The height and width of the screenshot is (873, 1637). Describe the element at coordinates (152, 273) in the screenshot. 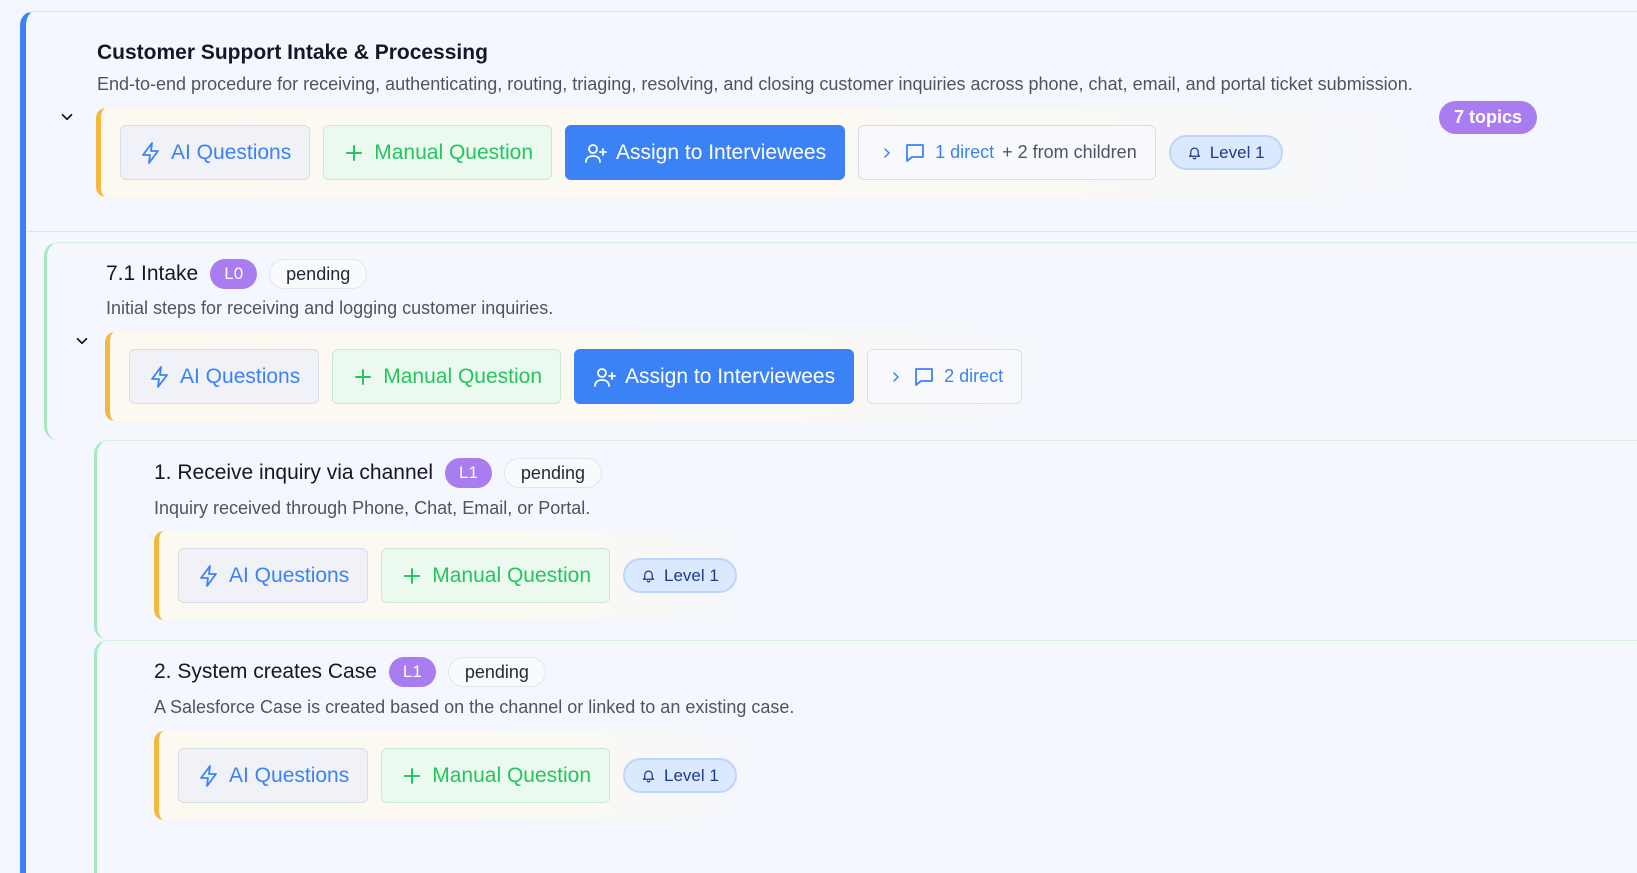

I see `section-title: 7.1 Intake` at that location.